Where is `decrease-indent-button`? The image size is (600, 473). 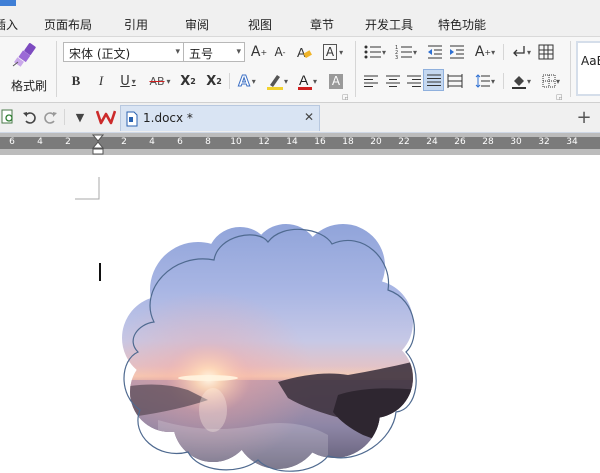 decrease-indent-button is located at coordinates (435, 52).